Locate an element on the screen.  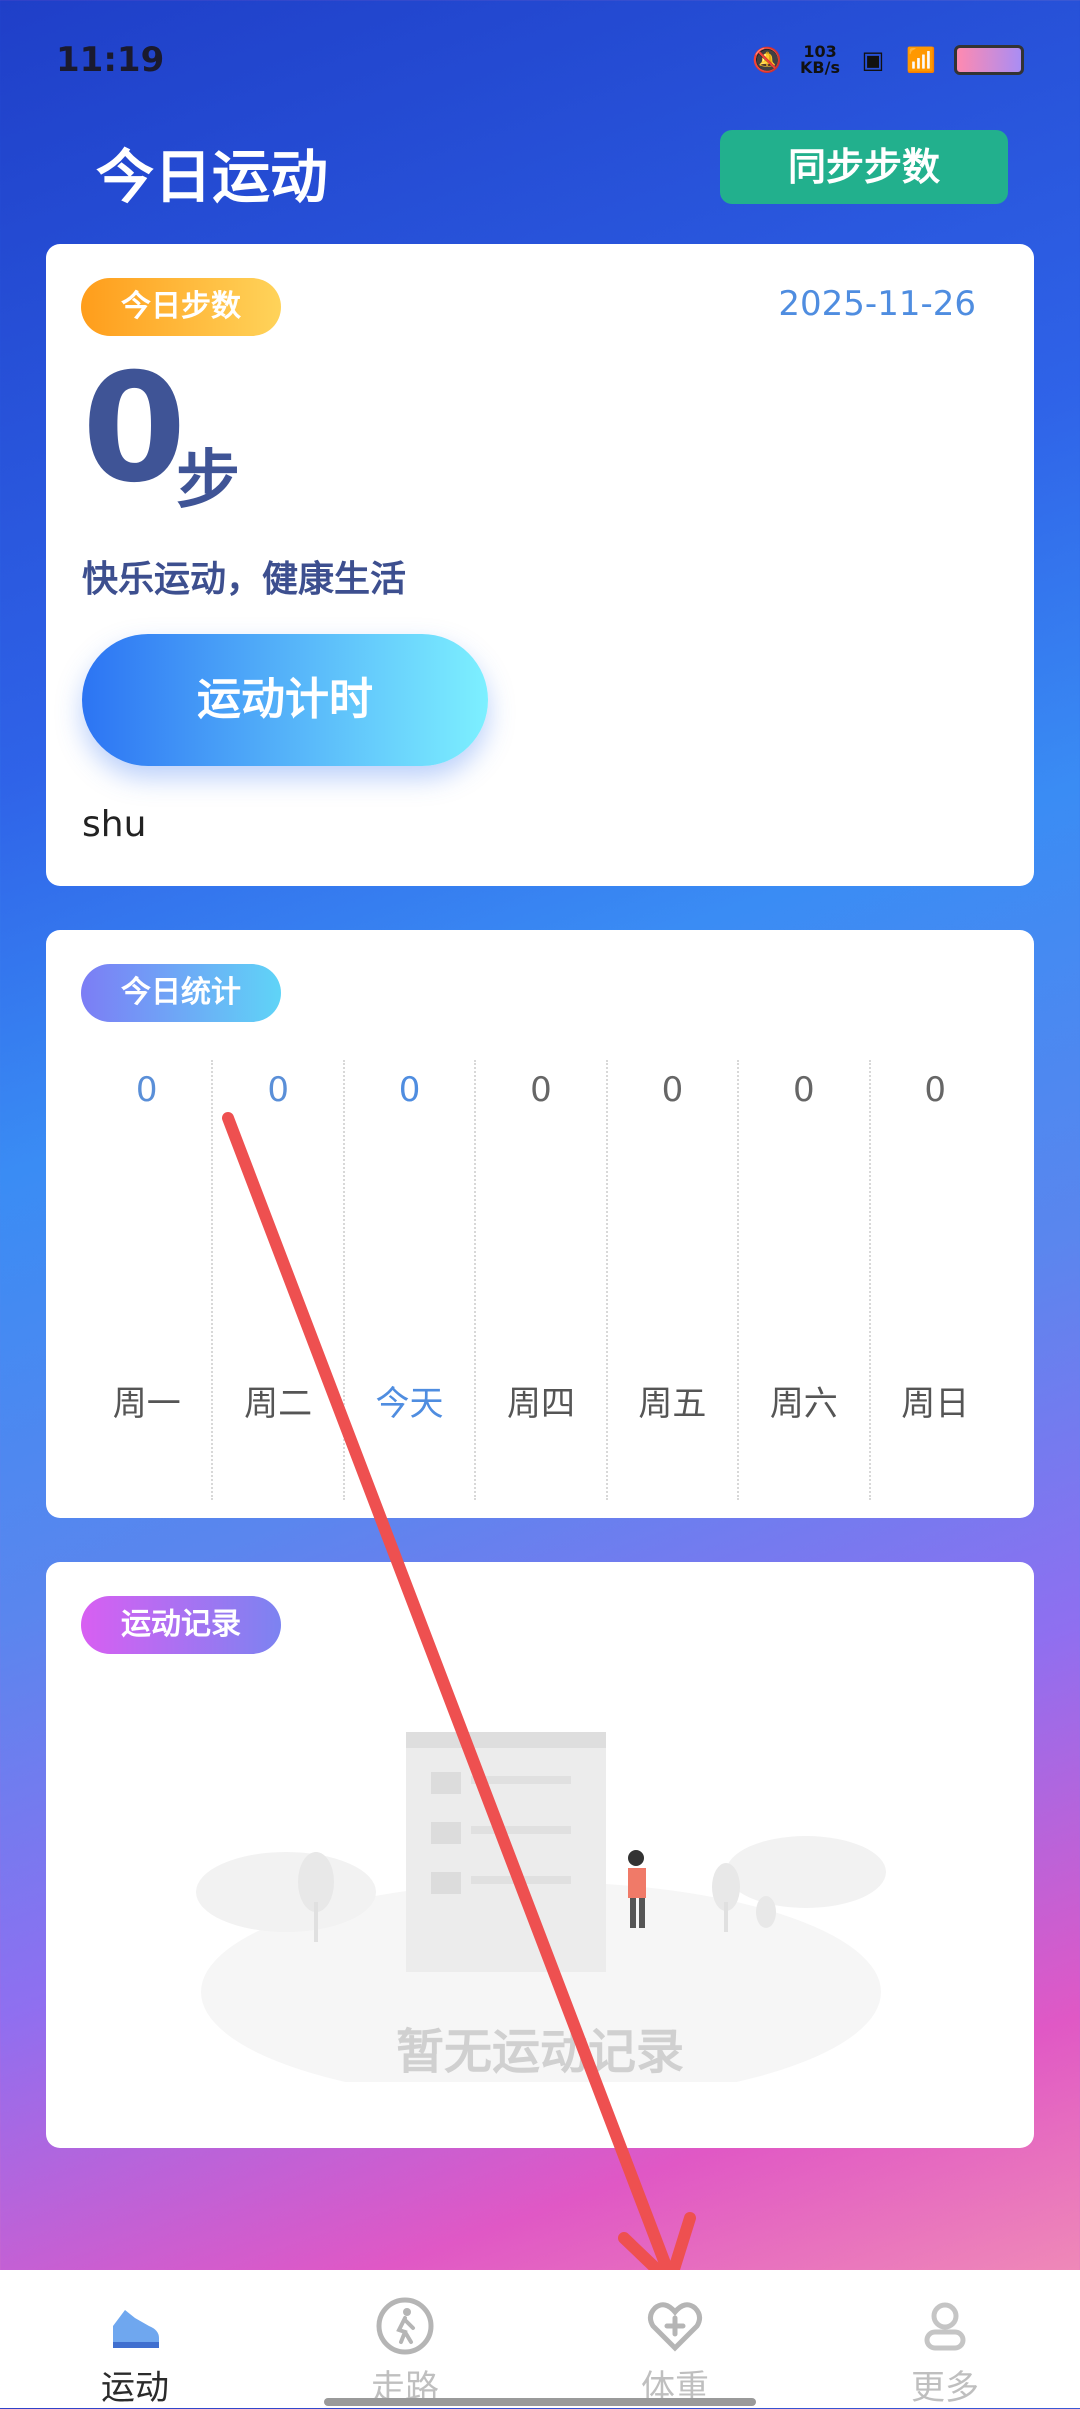
shoe-icon is located at coordinates (136, 2329).